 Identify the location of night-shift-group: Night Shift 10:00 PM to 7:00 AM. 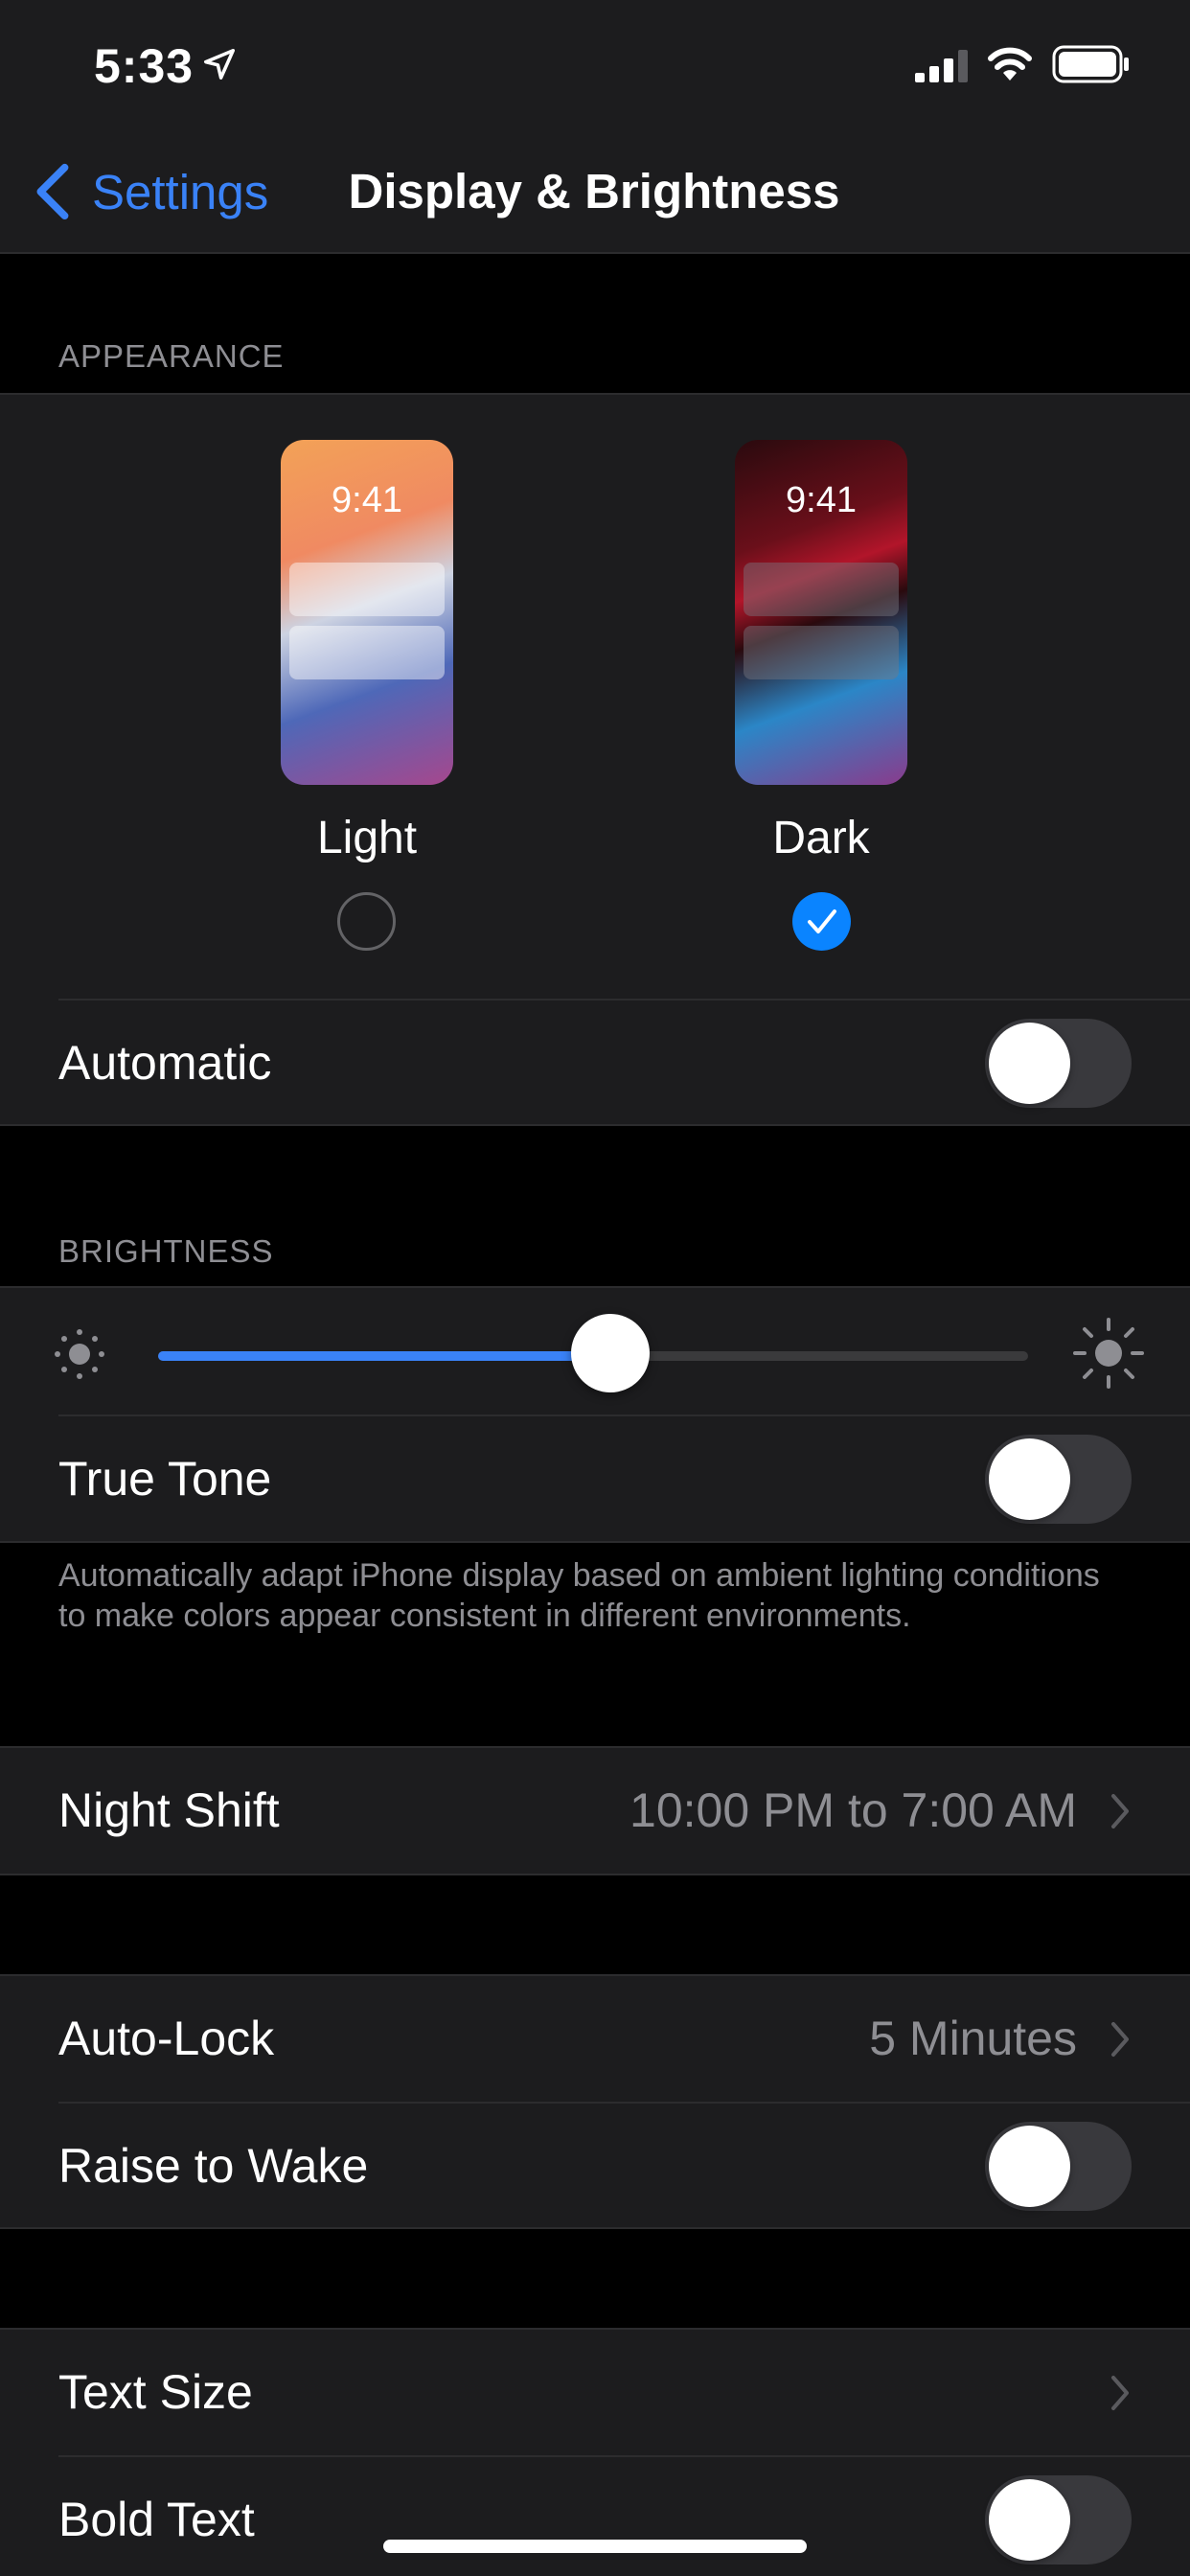
(595, 1810).